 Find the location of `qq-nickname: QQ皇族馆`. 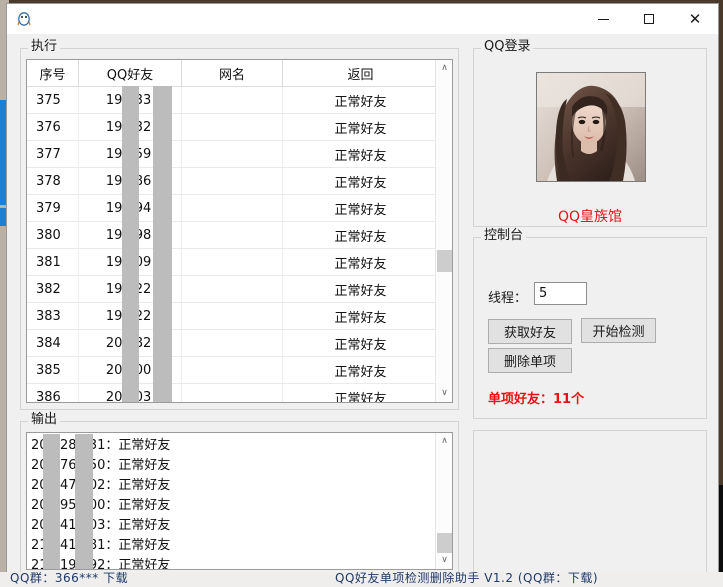

qq-nickname: QQ皇族馆 is located at coordinates (590, 217).